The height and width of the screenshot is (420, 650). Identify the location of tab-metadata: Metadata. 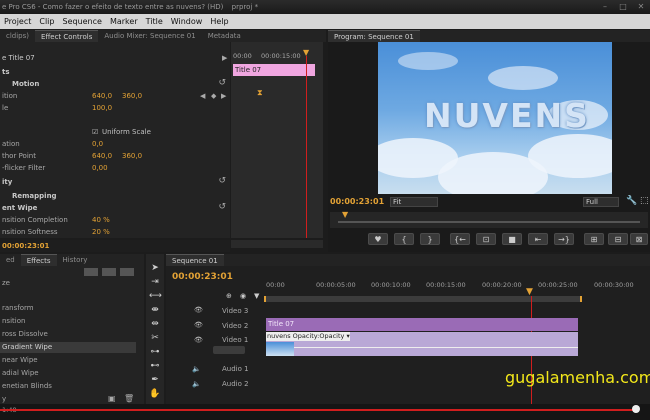
(224, 36).